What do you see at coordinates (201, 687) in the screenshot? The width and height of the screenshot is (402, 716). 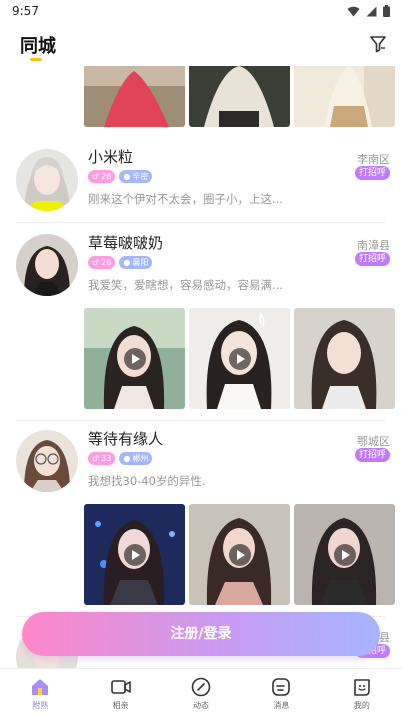 I see `compass-icon` at bounding box center [201, 687].